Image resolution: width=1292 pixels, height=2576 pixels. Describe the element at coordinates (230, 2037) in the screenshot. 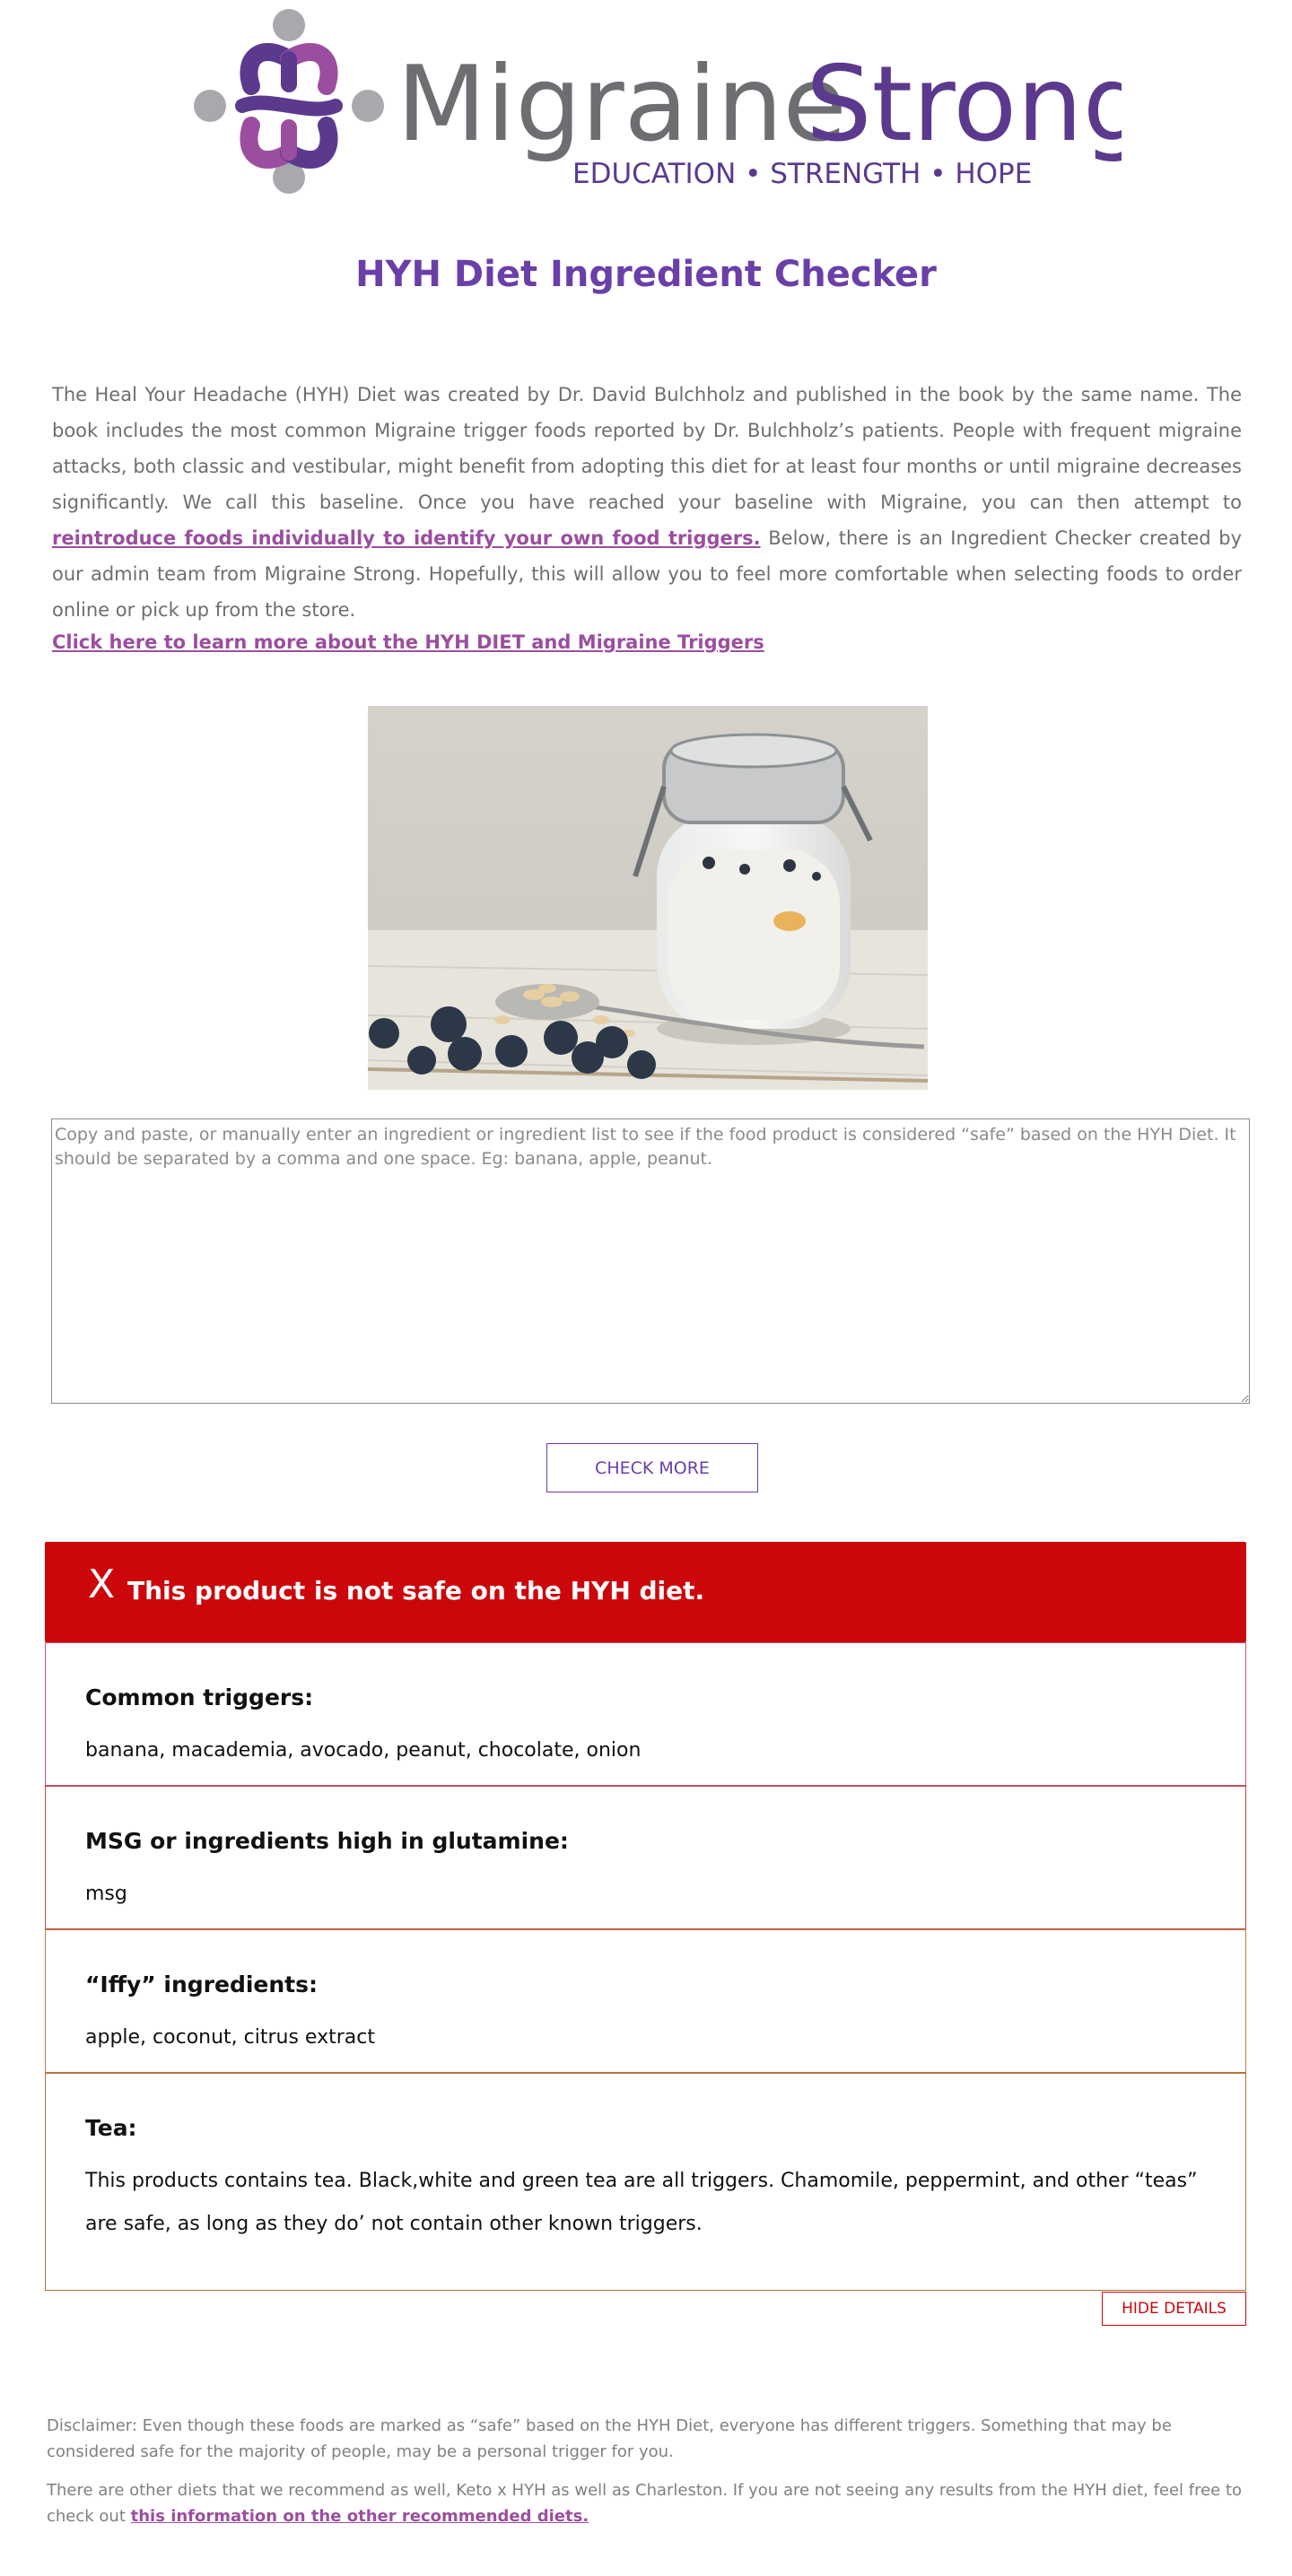

I see `section-items: apple, coconut, citrus extract` at that location.